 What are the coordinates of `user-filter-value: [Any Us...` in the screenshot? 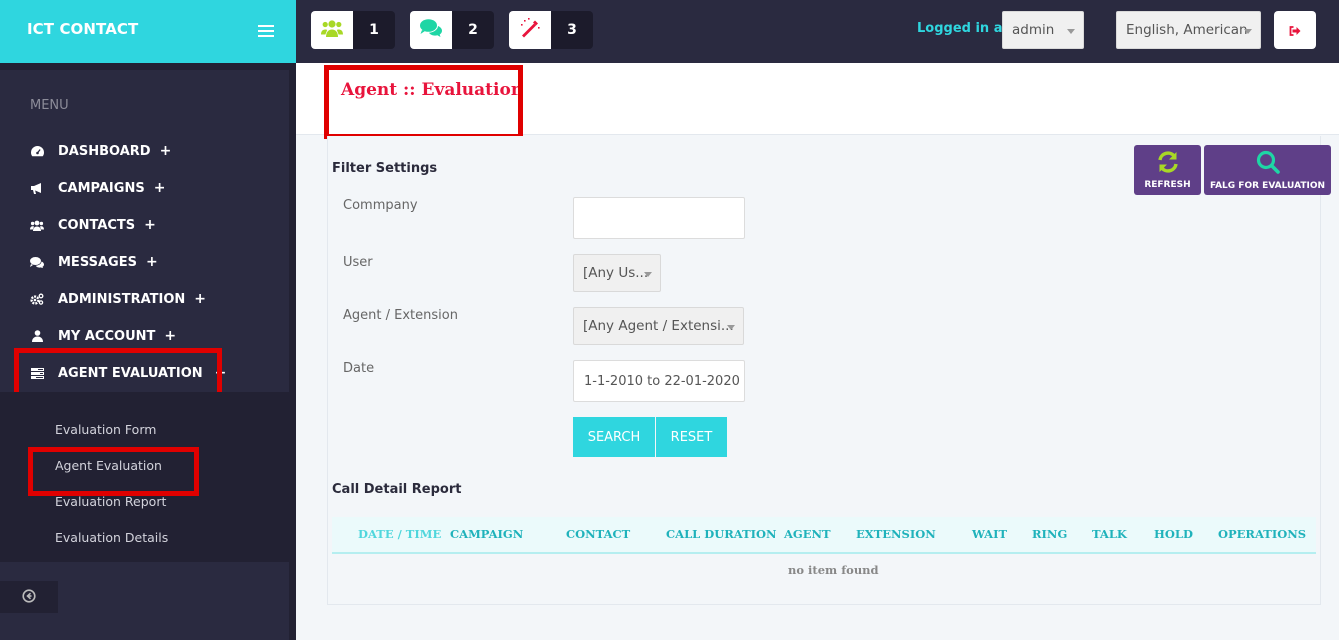 It's located at (616, 273).